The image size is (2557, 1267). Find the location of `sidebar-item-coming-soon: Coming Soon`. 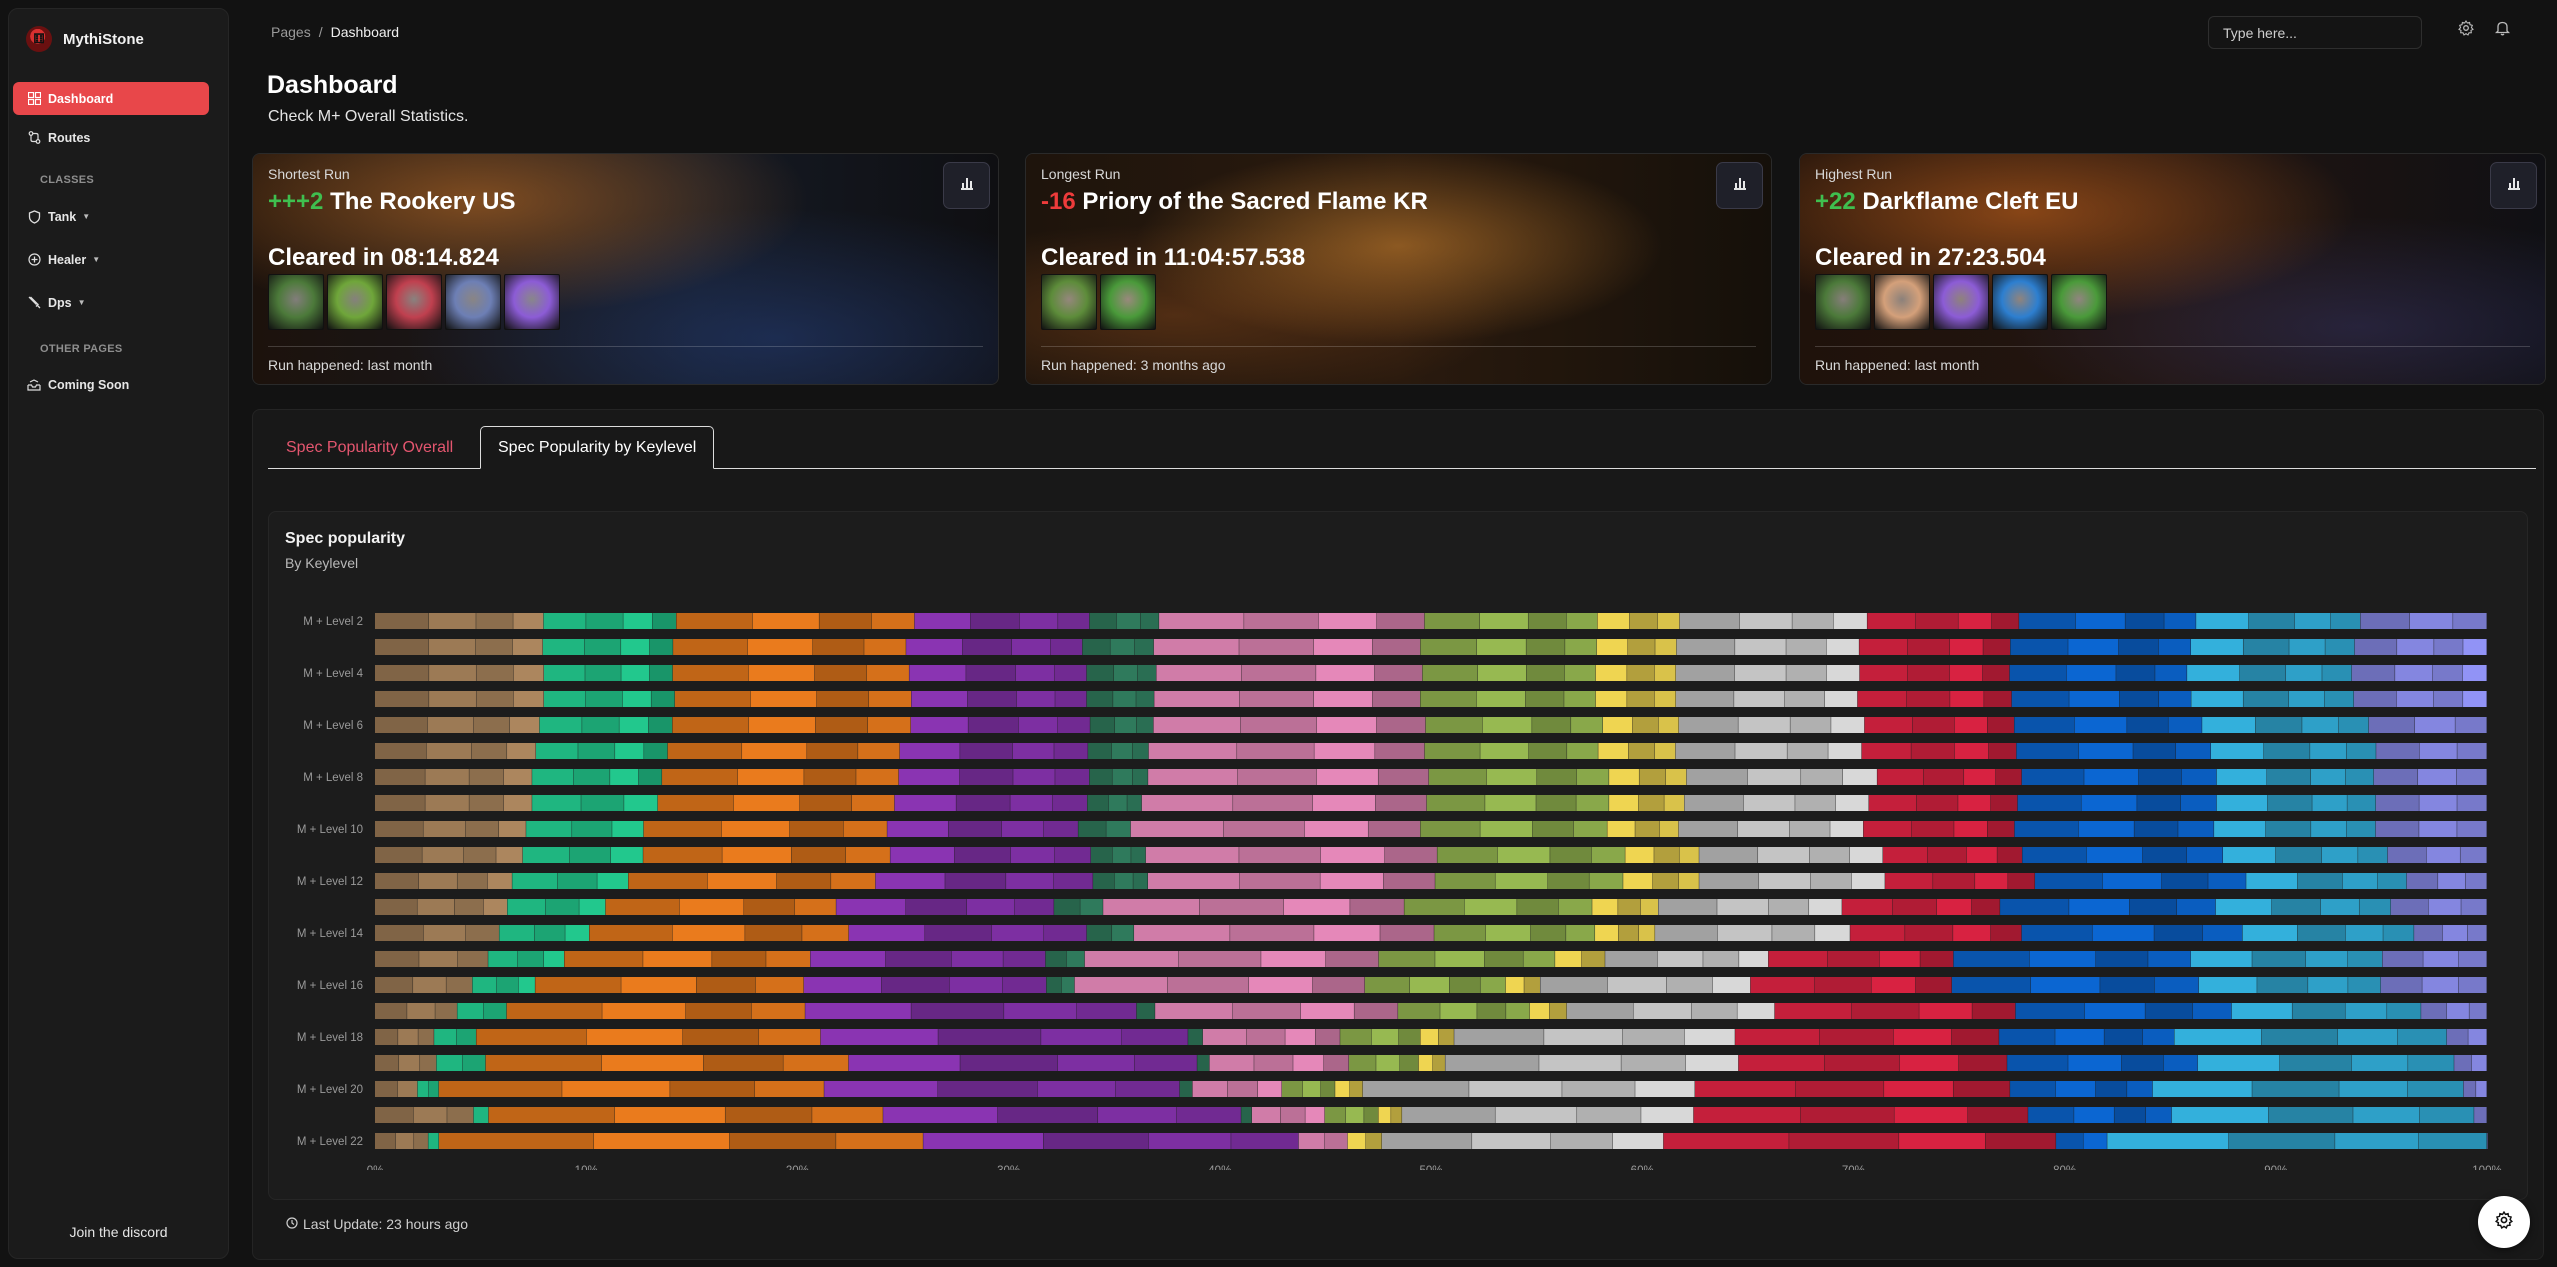

sidebar-item-coming-soon: Coming Soon is located at coordinates (111, 384).